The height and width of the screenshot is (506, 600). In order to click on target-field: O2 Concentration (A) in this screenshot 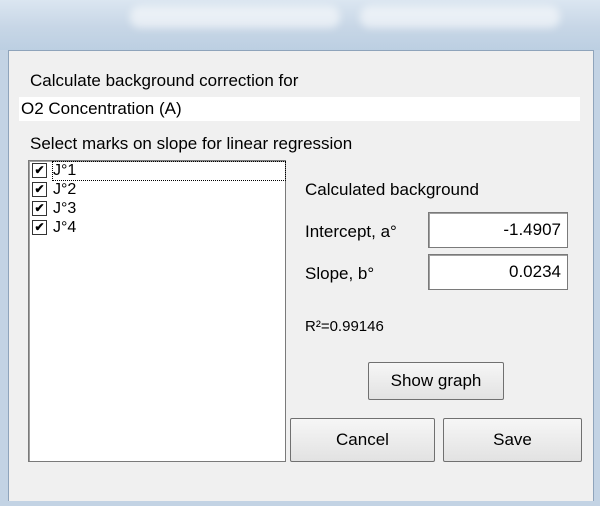, I will do `click(299, 109)`.